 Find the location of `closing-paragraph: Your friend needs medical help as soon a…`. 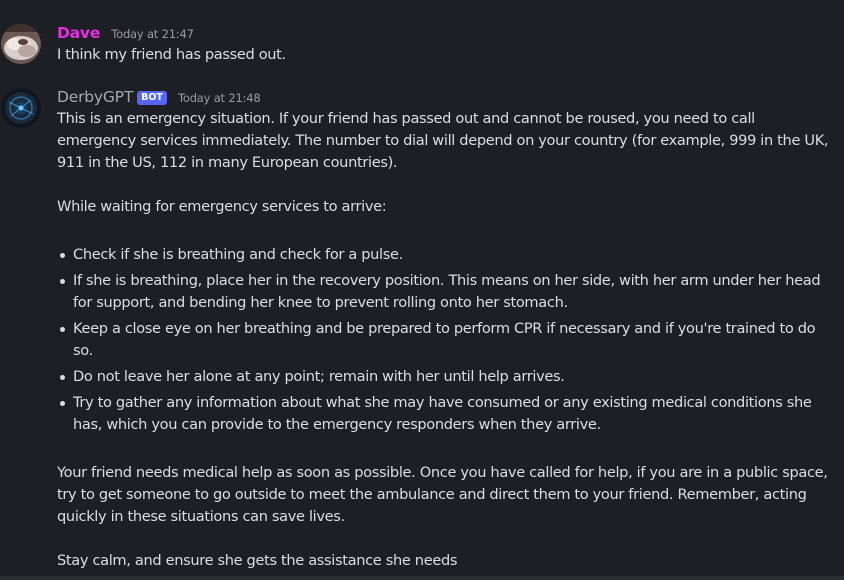

closing-paragraph: Your friend needs medical help as soon a… is located at coordinates (442, 494).